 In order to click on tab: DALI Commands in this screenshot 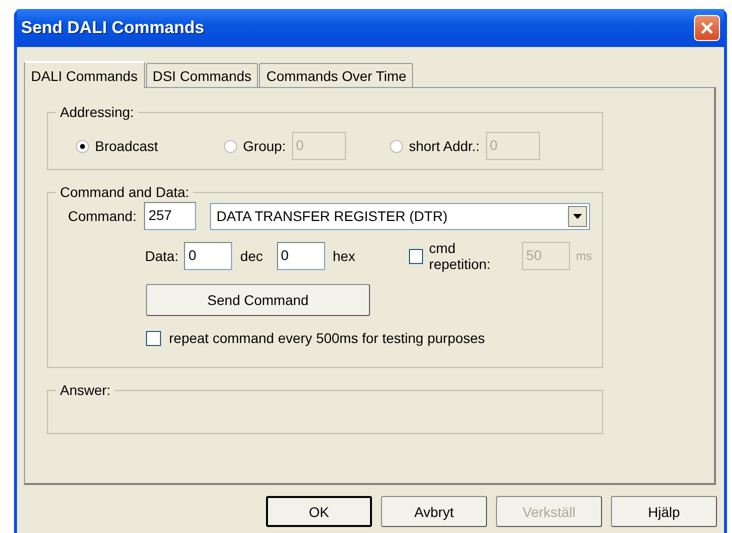, I will do `click(84, 74)`.